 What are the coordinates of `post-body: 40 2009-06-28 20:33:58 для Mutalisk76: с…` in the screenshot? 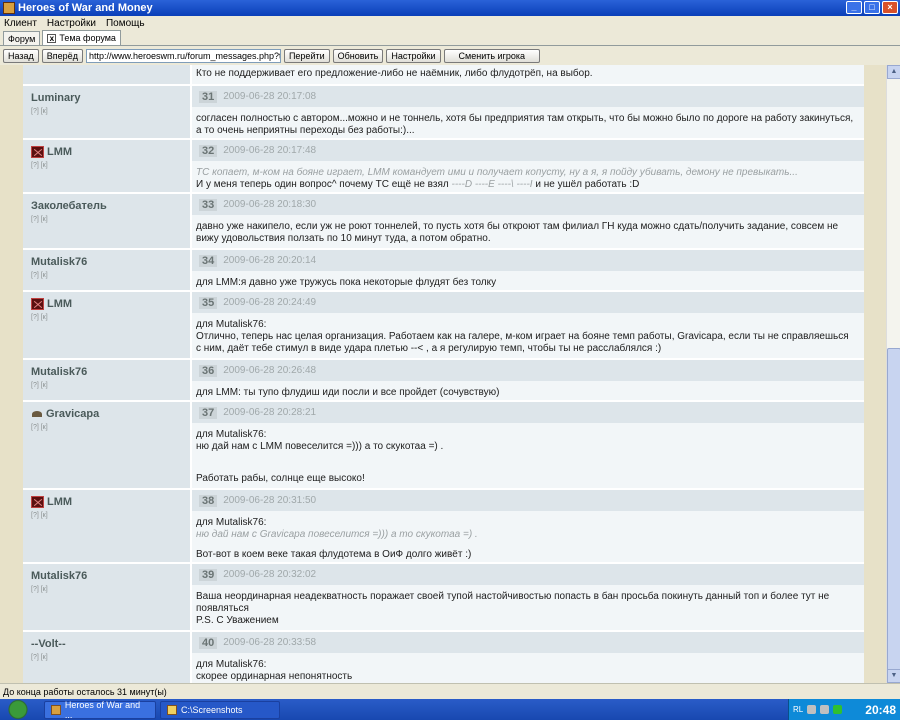 It's located at (527, 657).